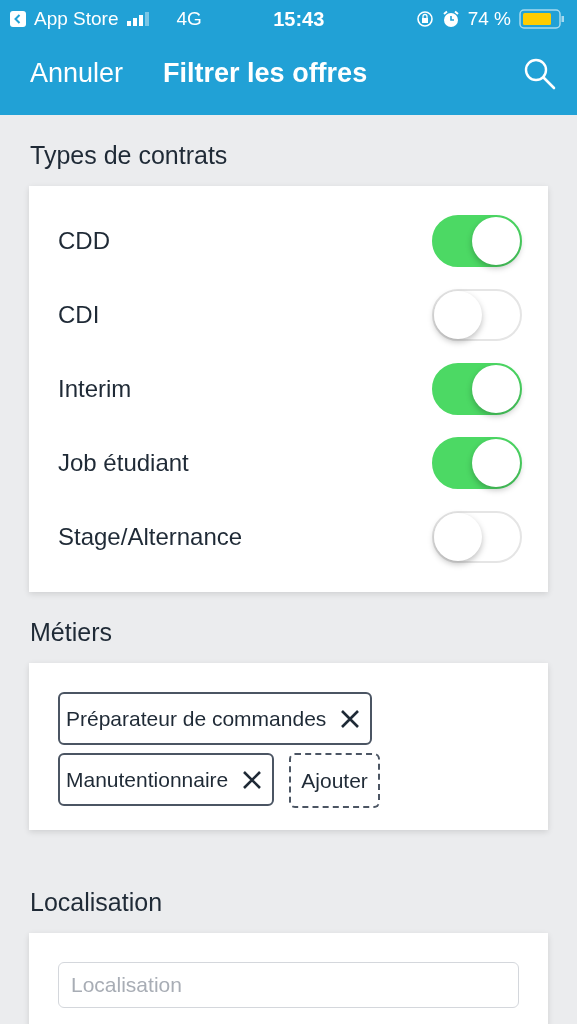  I want to click on search-icon, so click(540, 73).